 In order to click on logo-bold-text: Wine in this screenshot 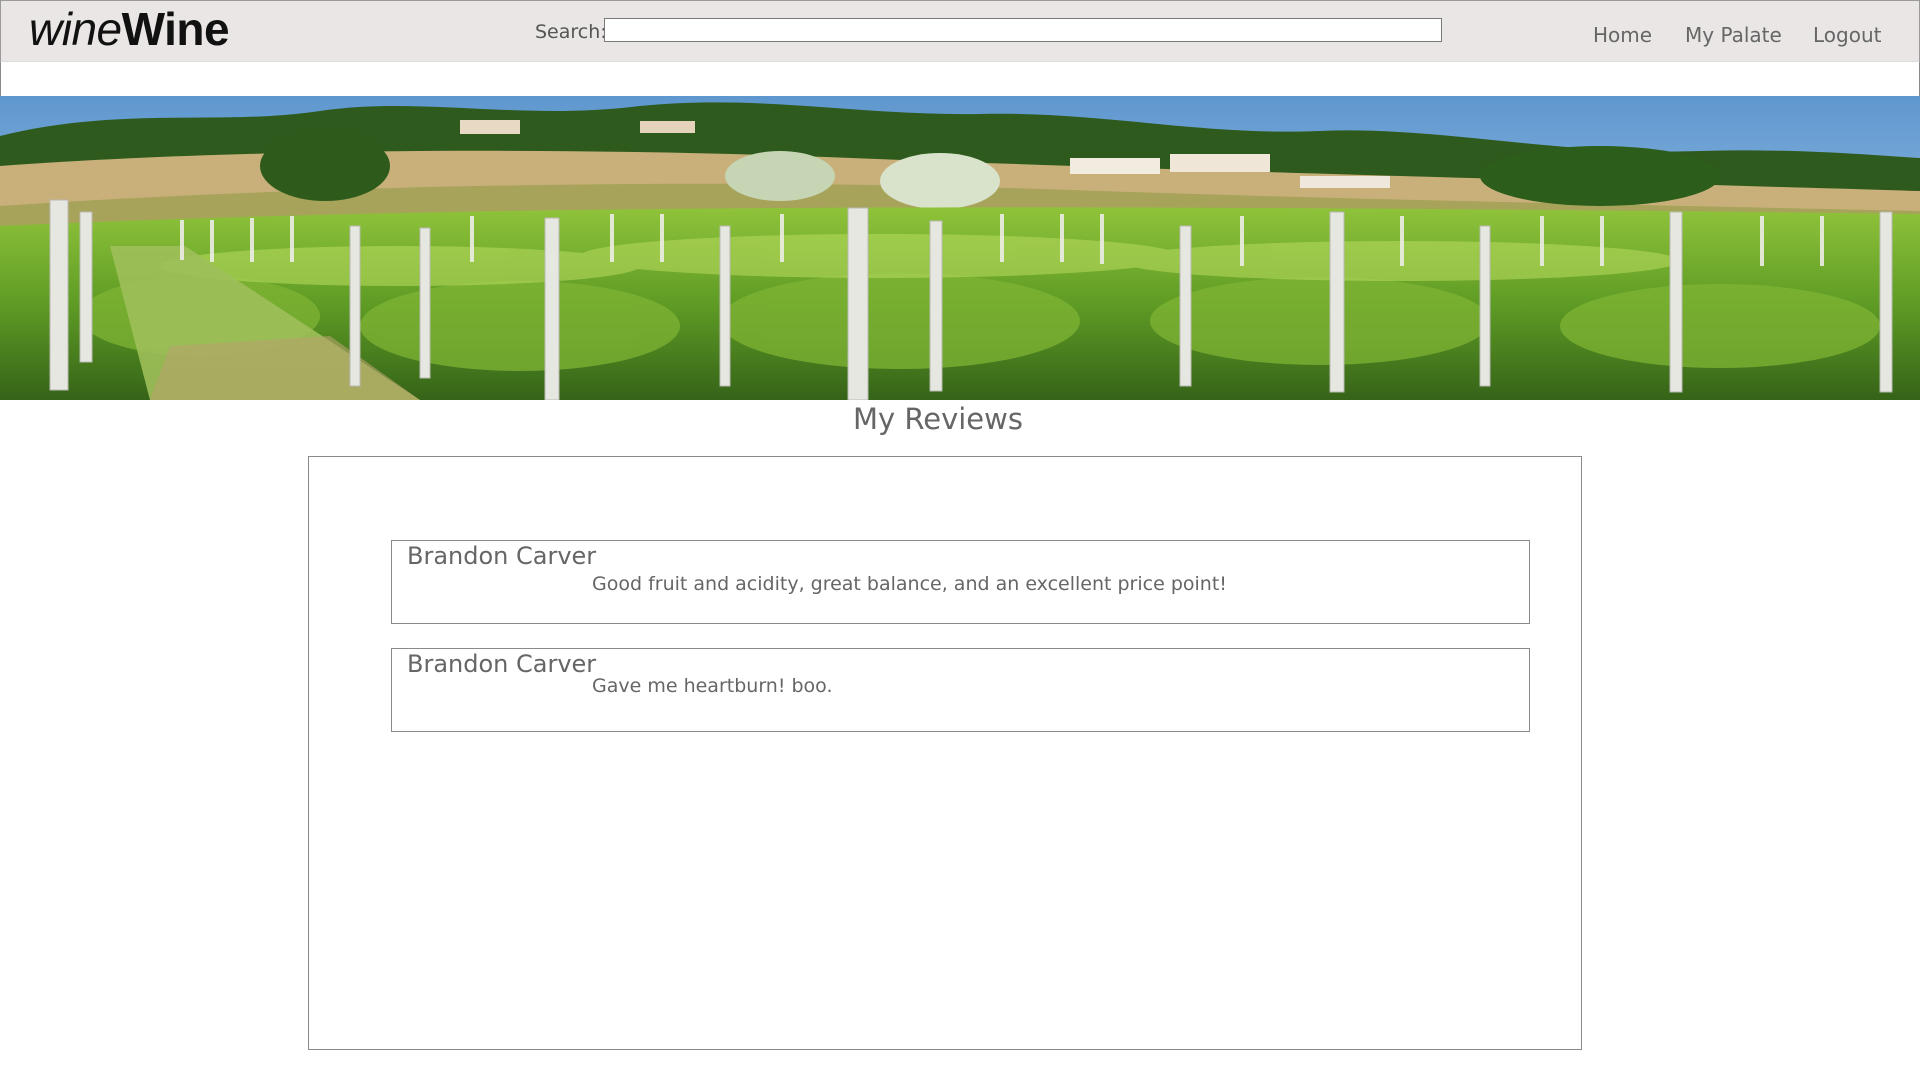, I will do `click(175, 29)`.